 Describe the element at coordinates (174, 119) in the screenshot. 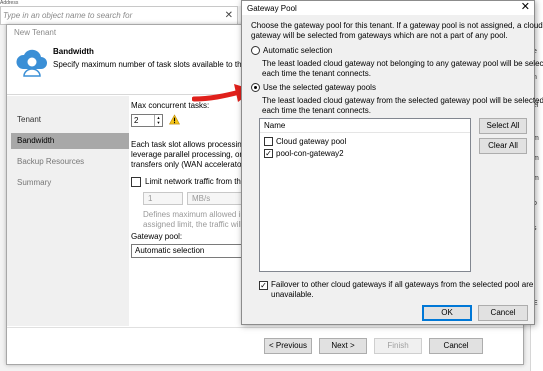

I see `warning-icon` at that location.